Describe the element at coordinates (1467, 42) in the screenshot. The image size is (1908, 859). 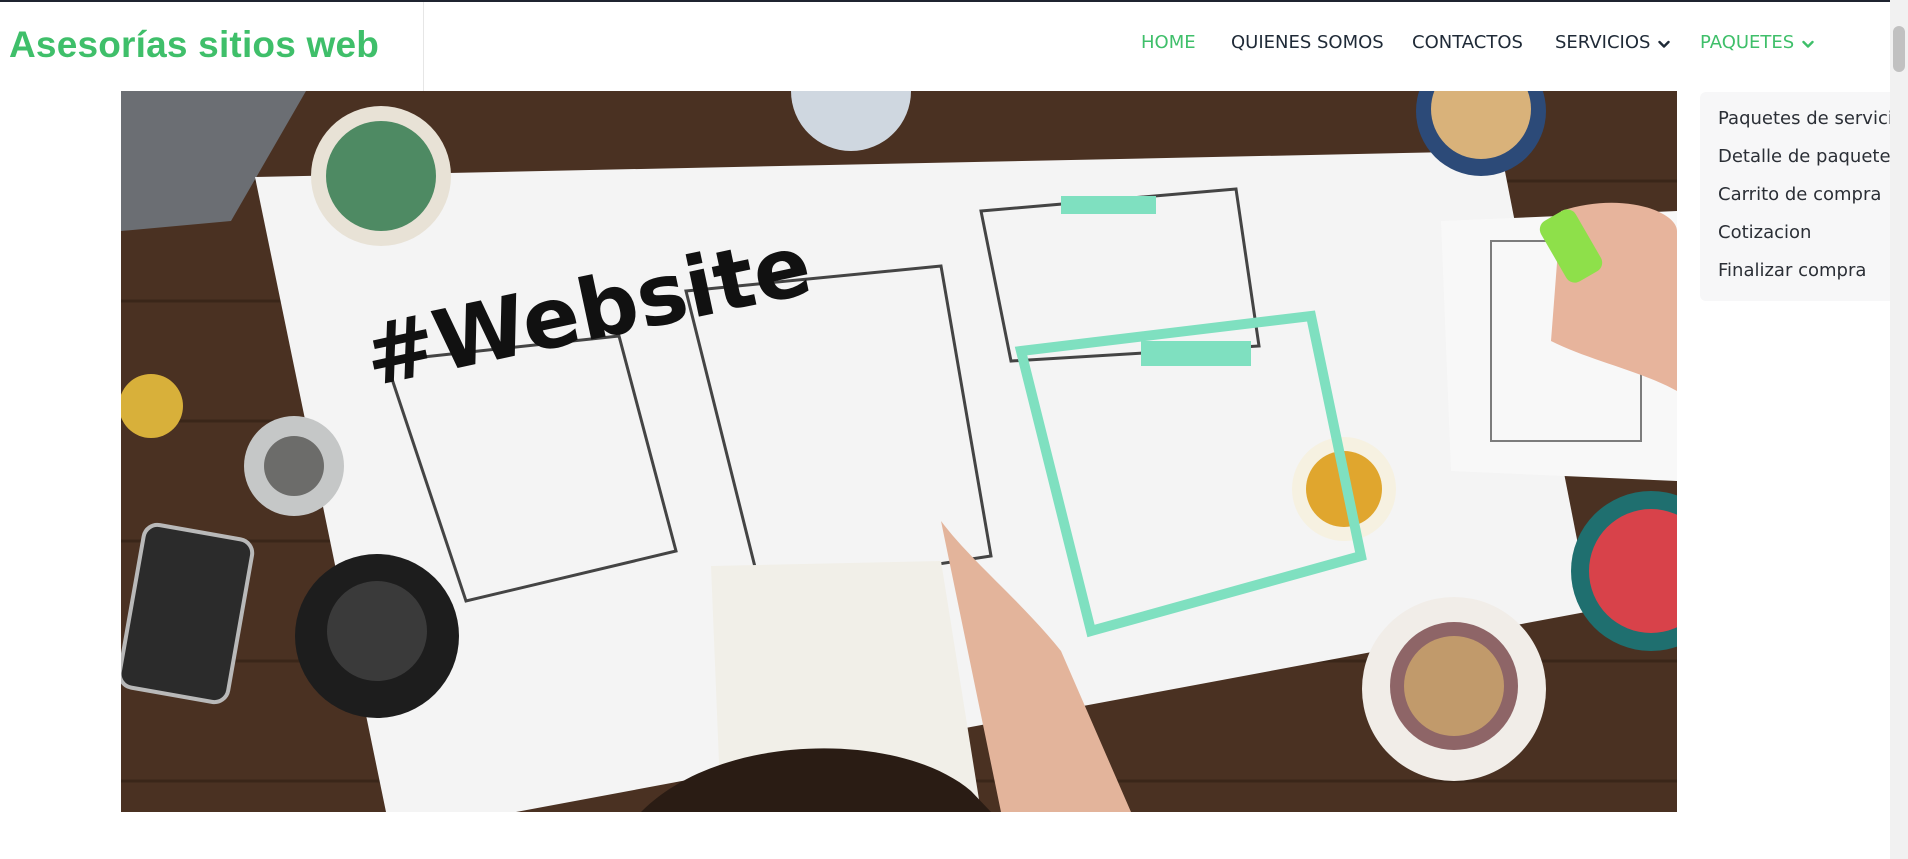
I see `nav-contactos: CONTACTOS` at that location.